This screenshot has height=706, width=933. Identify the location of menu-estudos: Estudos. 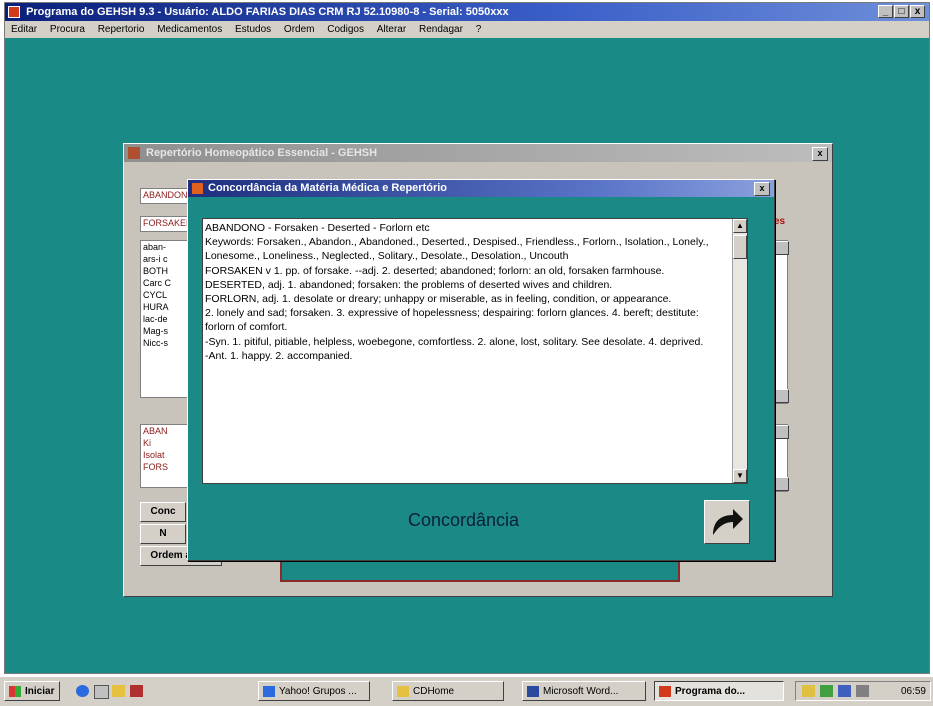
(253, 29).